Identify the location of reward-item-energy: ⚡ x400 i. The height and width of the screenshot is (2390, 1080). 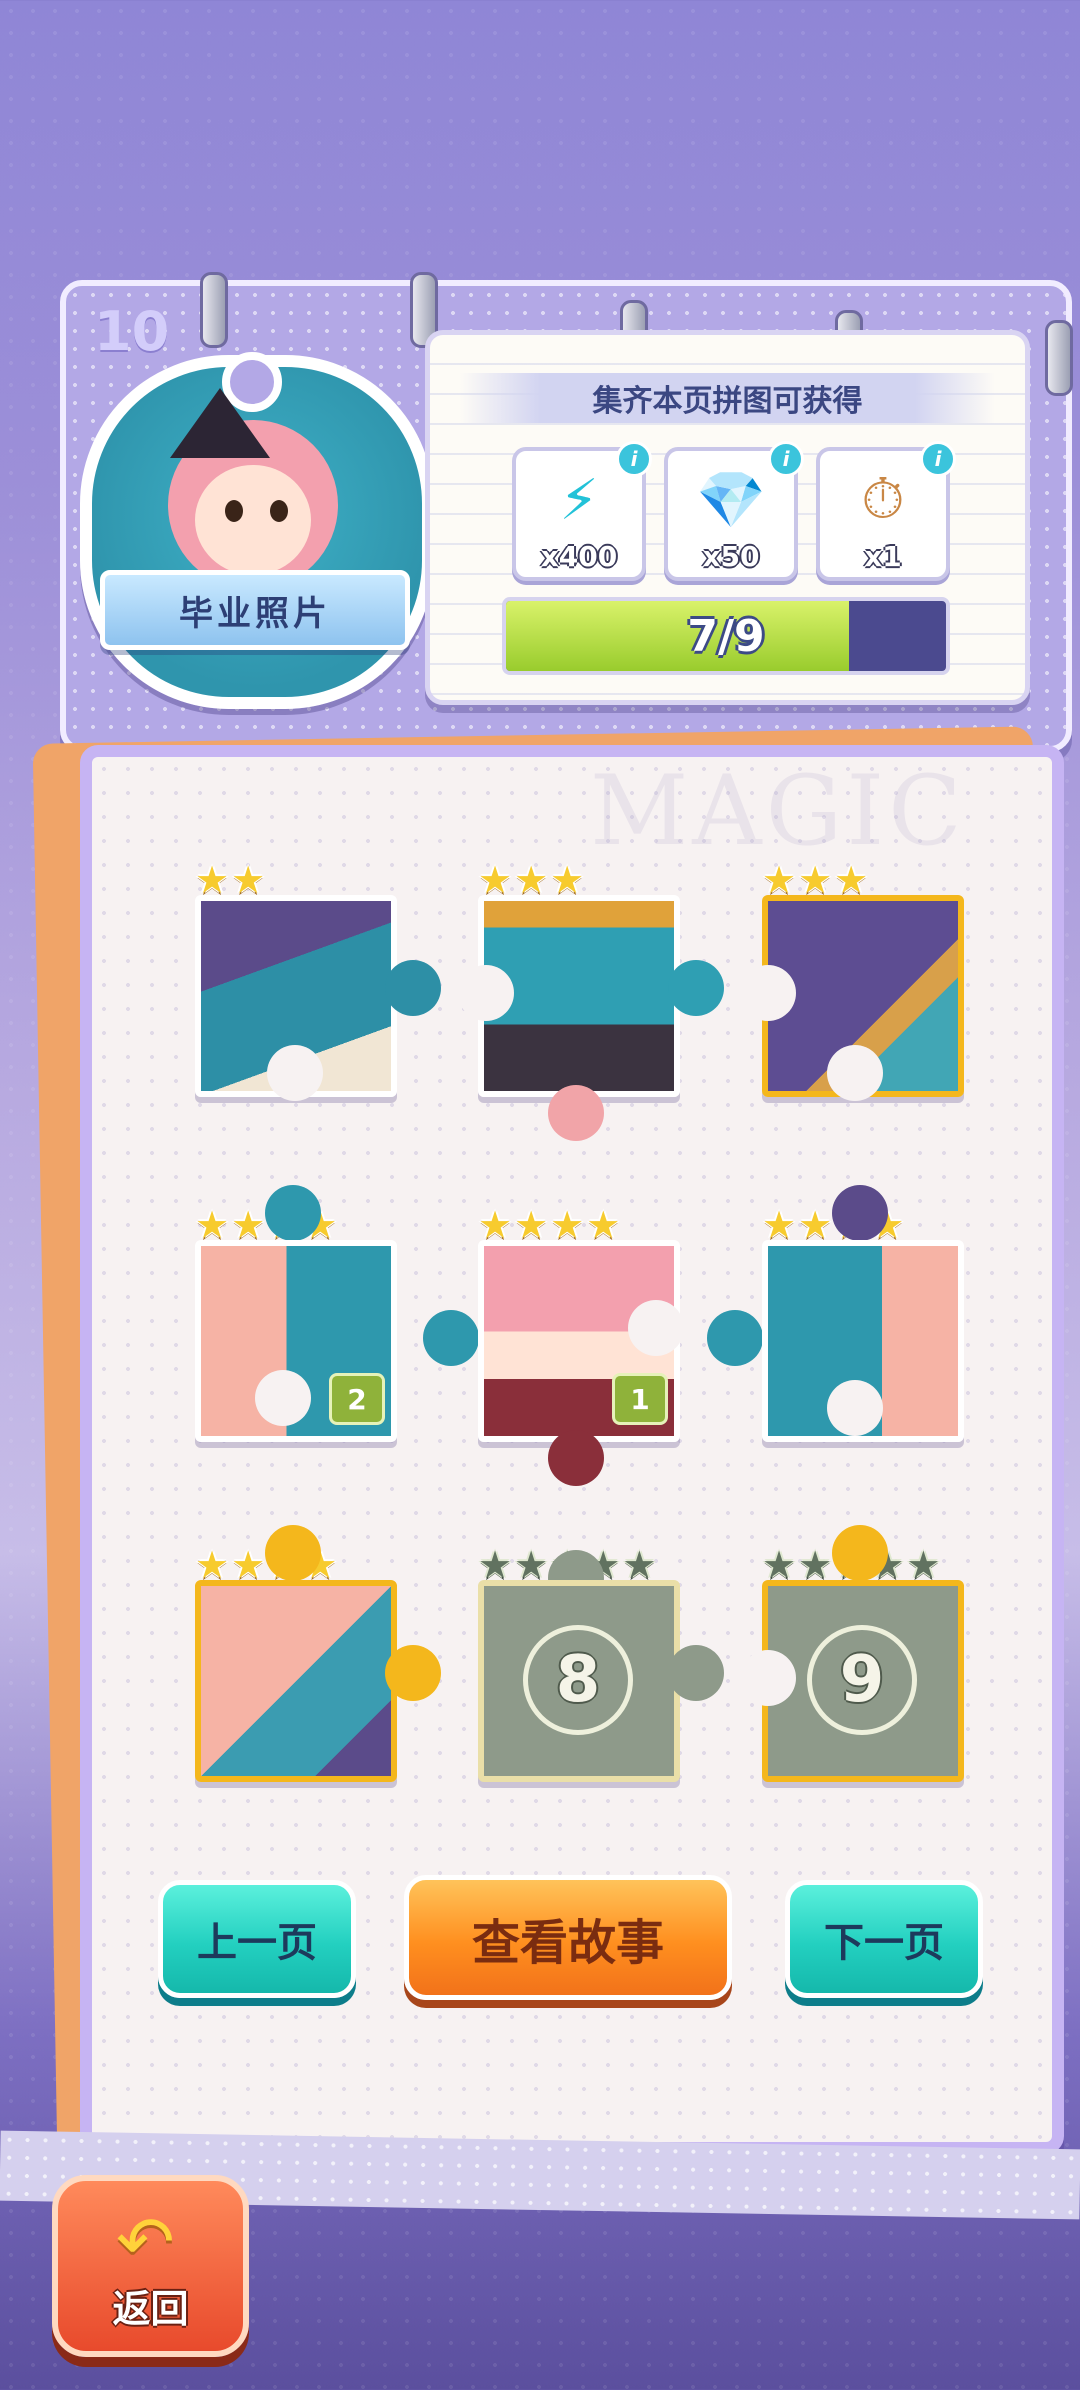
(582, 511).